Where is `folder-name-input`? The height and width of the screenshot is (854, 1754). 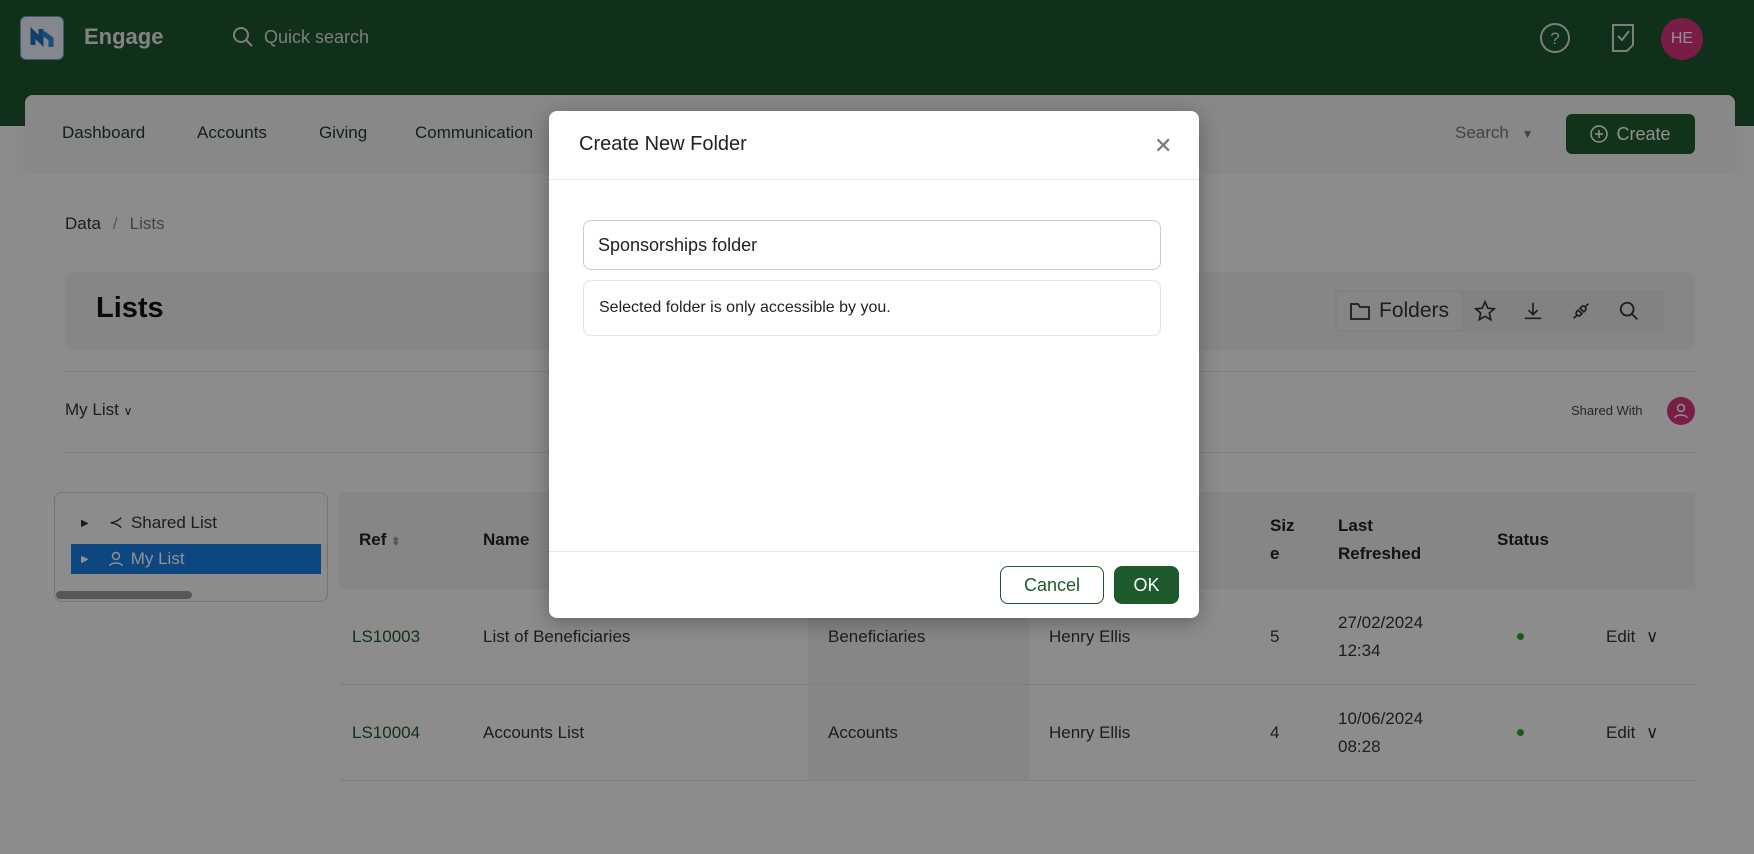
folder-name-input is located at coordinates (872, 245).